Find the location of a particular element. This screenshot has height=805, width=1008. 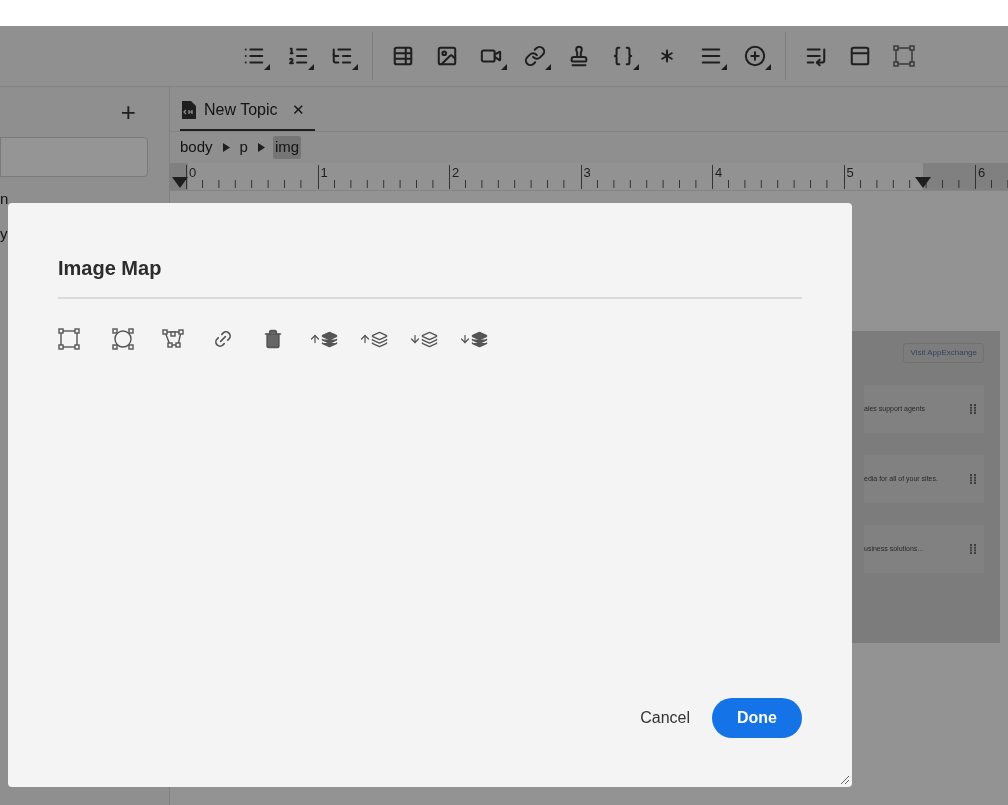

numbered-list-icon is located at coordinates (298, 56).